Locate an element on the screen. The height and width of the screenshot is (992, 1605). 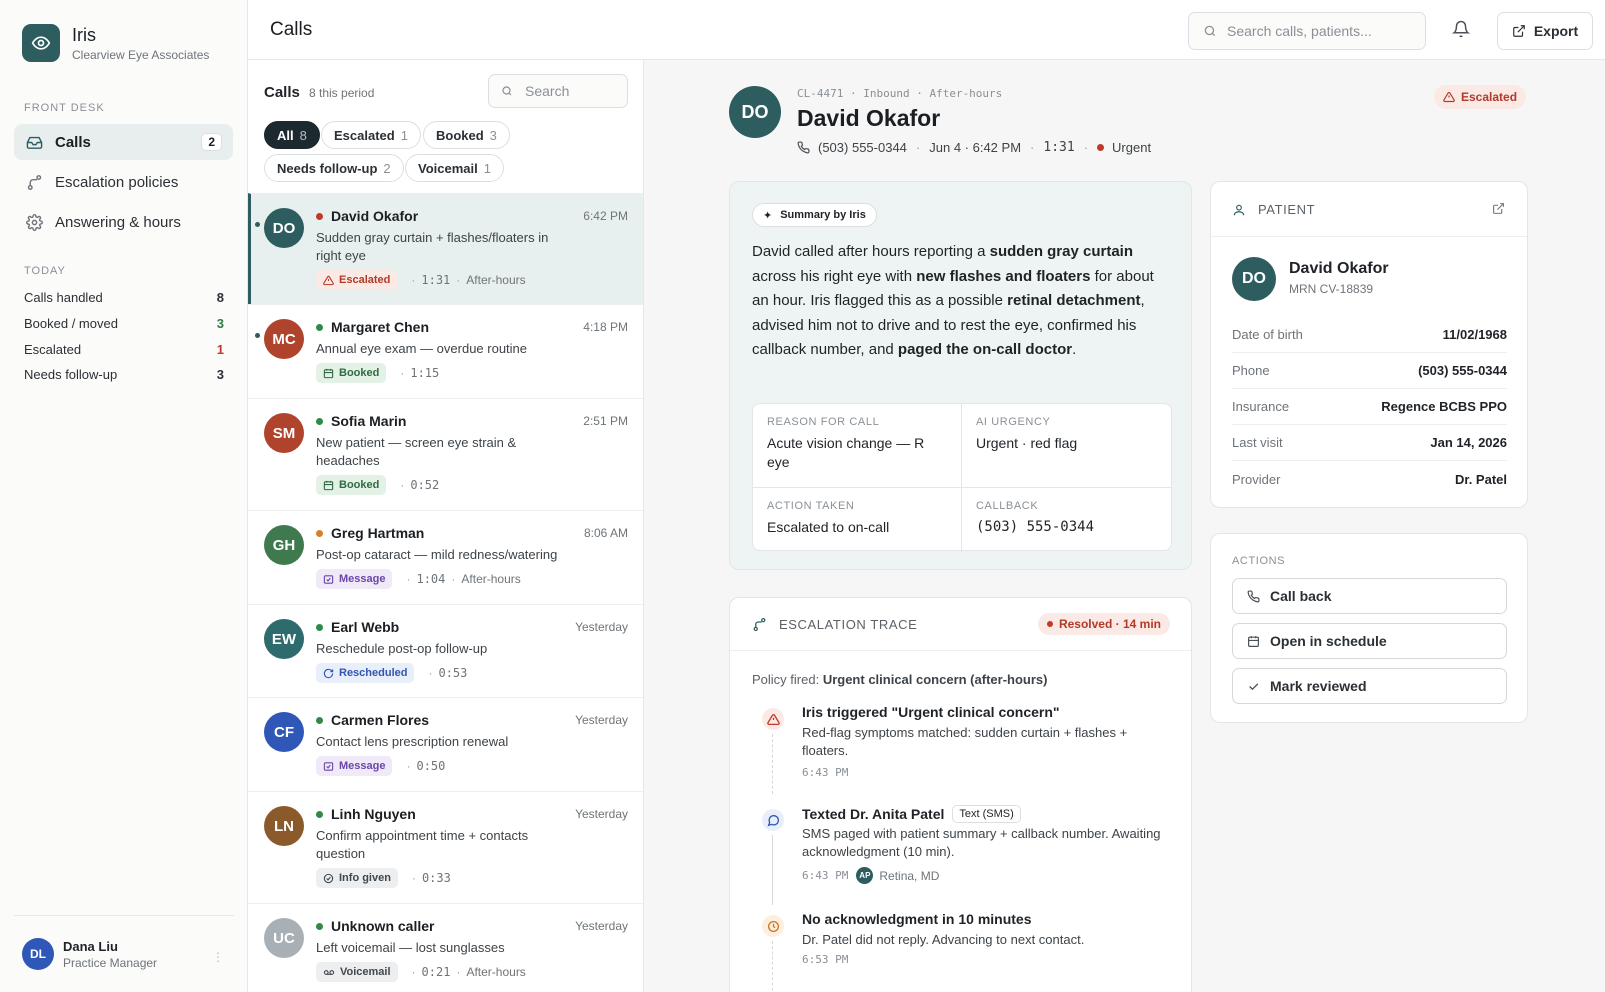
call-back-button: Call back is located at coordinates (1369, 596).